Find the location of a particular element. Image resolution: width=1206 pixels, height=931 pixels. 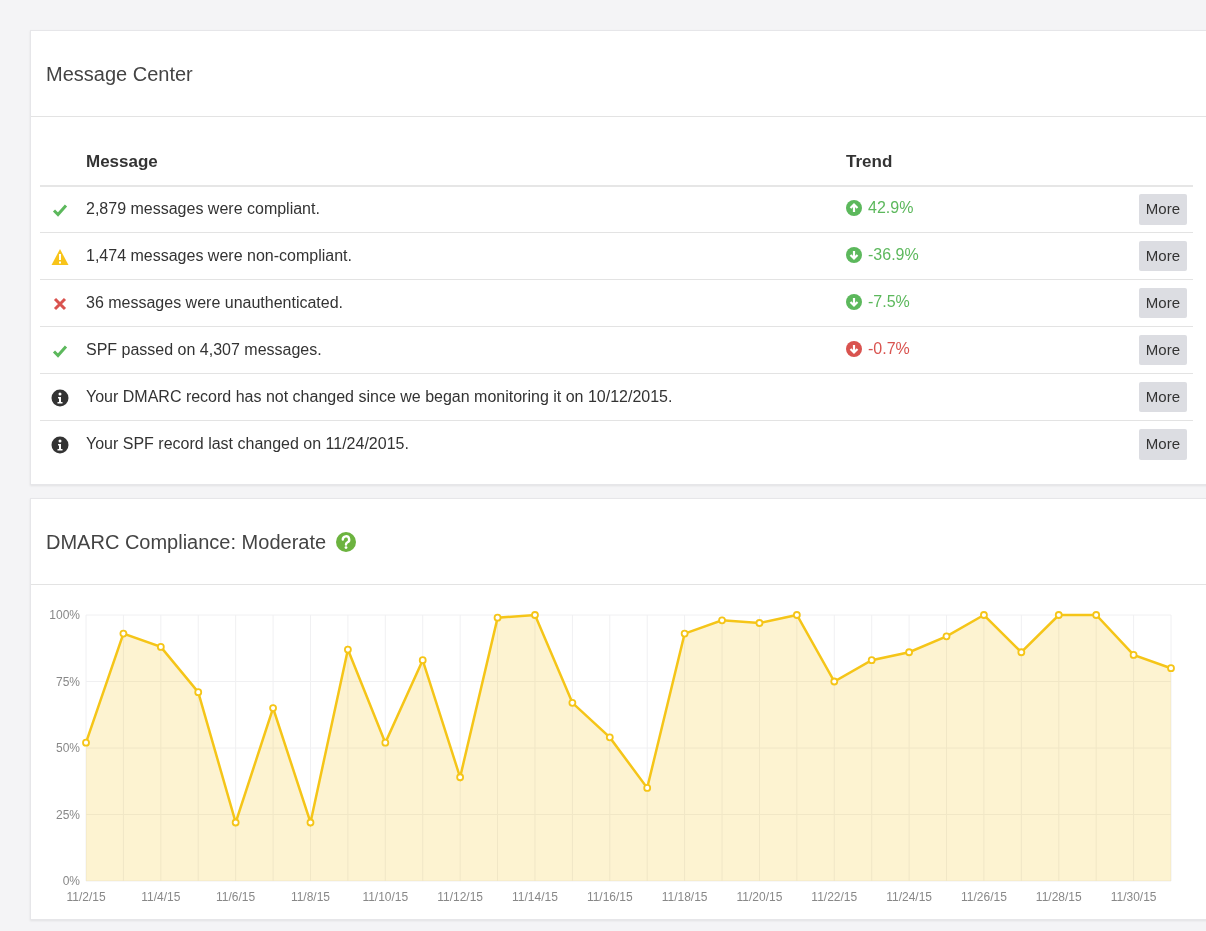

axis-label: 11/8/15 is located at coordinates (310, 896).